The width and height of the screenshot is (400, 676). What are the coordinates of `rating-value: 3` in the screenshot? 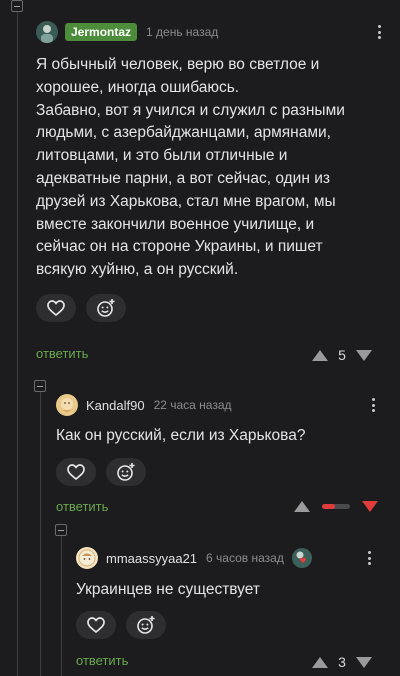 It's located at (342, 662).